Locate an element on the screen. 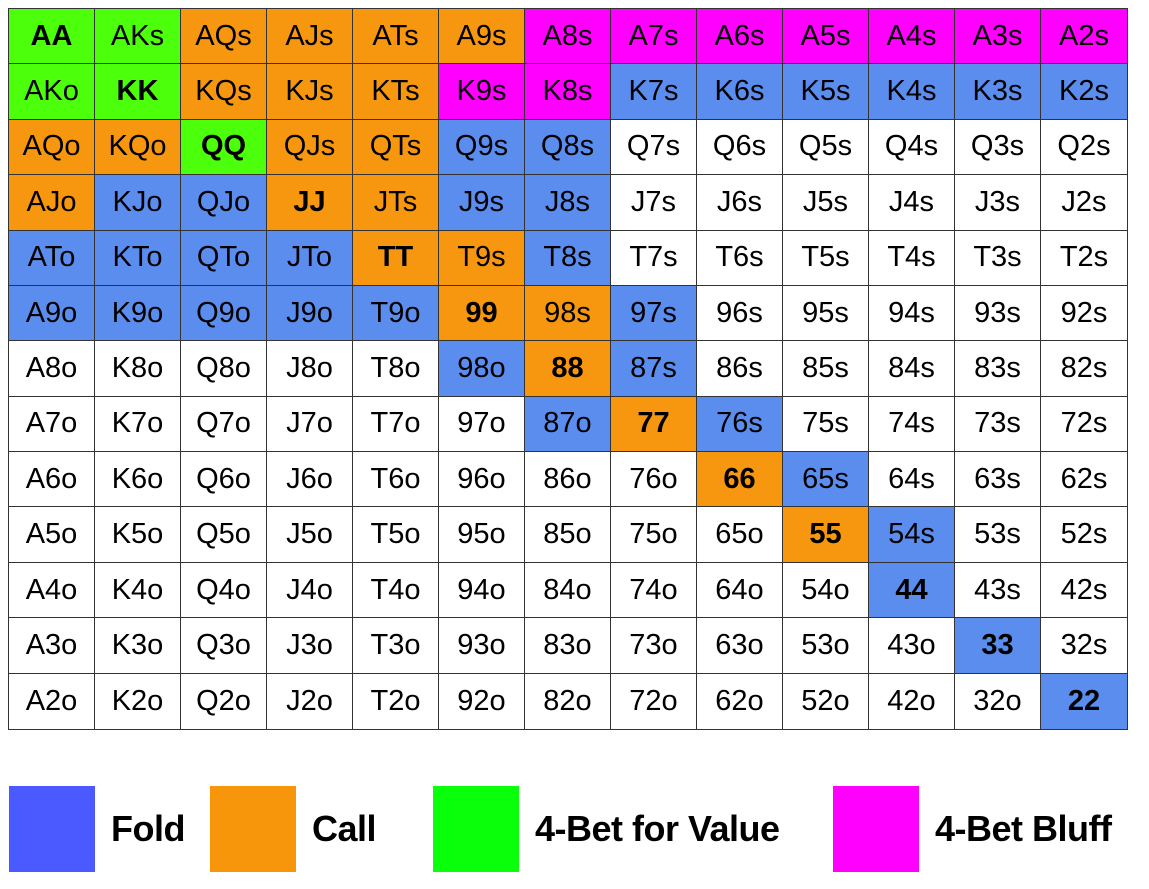 This screenshot has width=1149, height=889. hand-cell-KJs: KJs is located at coordinates (310, 92).